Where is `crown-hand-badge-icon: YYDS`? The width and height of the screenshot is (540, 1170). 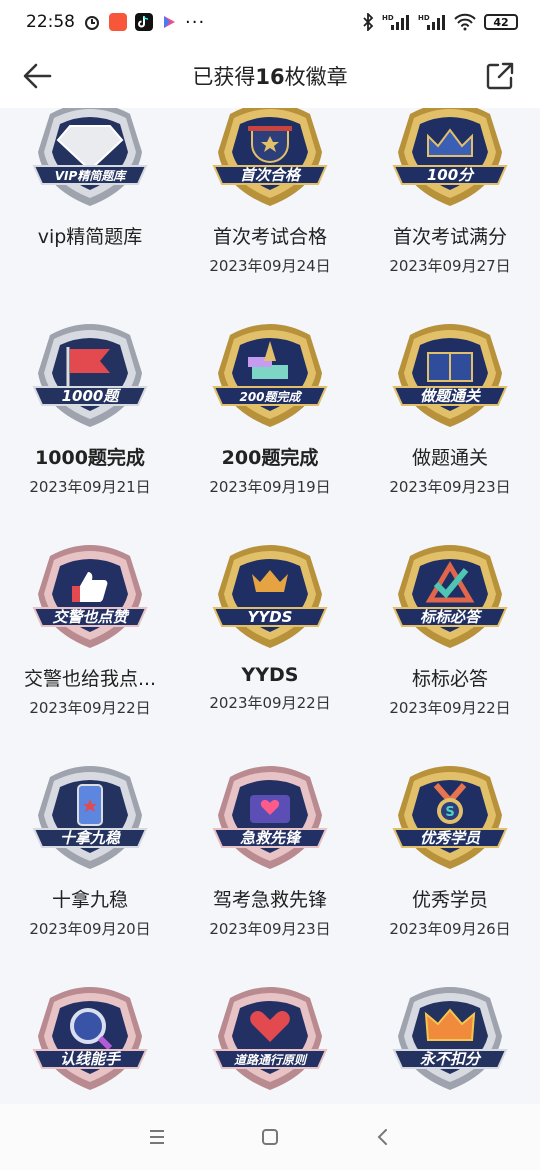 crown-hand-badge-icon: YYDS is located at coordinates (270, 598).